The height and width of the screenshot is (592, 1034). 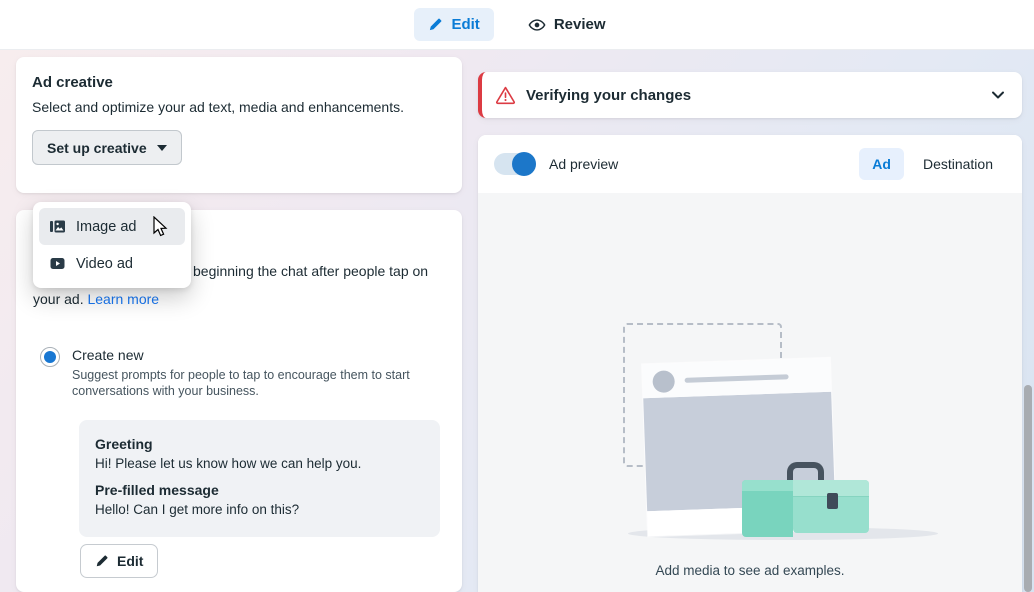 What do you see at coordinates (767, 508) in the screenshot?
I see `toolbox-front-box` at bounding box center [767, 508].